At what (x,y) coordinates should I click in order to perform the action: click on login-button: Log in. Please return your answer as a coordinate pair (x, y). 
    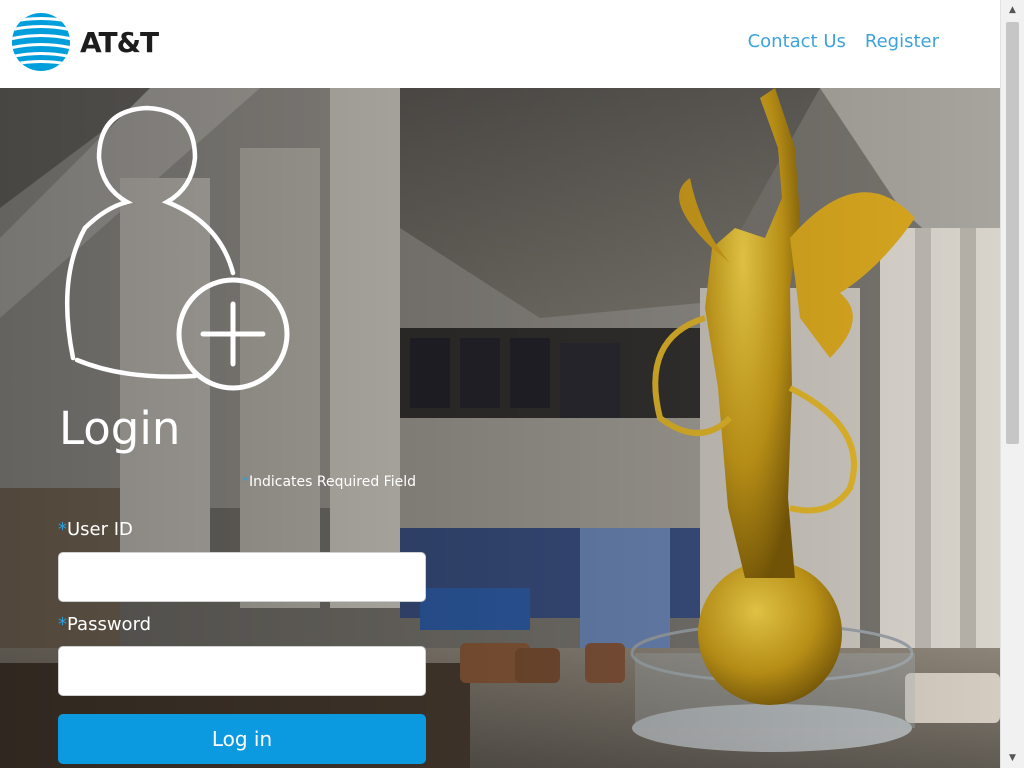
    Looking at the image, I should click on (242, 739).